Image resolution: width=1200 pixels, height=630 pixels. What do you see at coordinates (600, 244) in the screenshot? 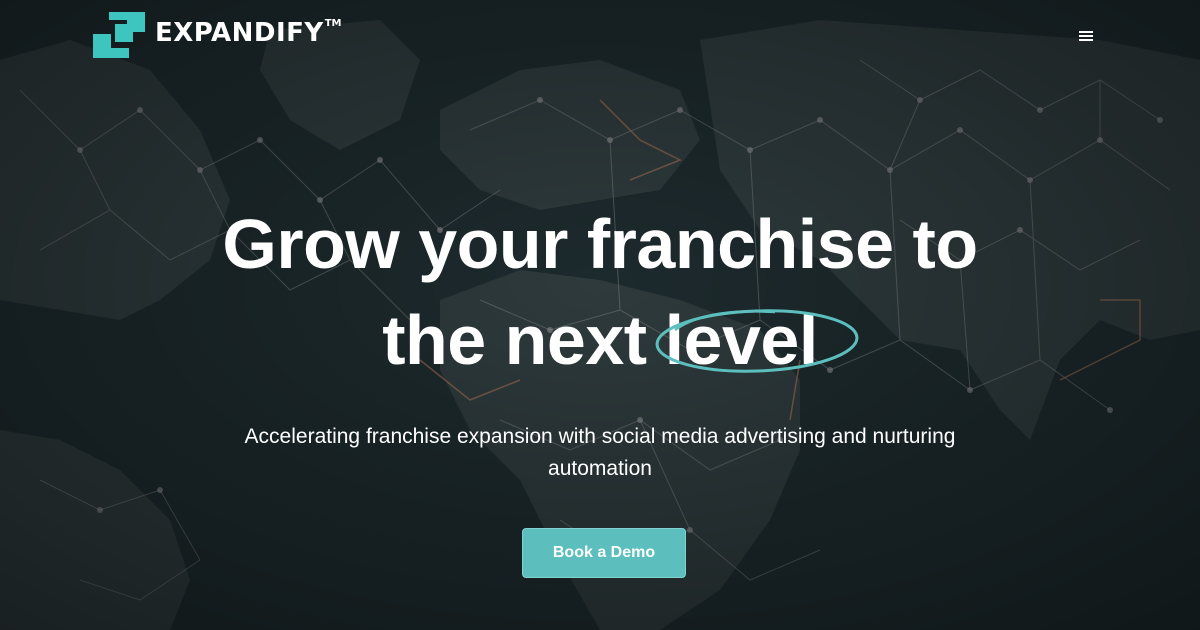
I see `headline-line-1: Grow your franchise to` at bounding box center [600, 244].